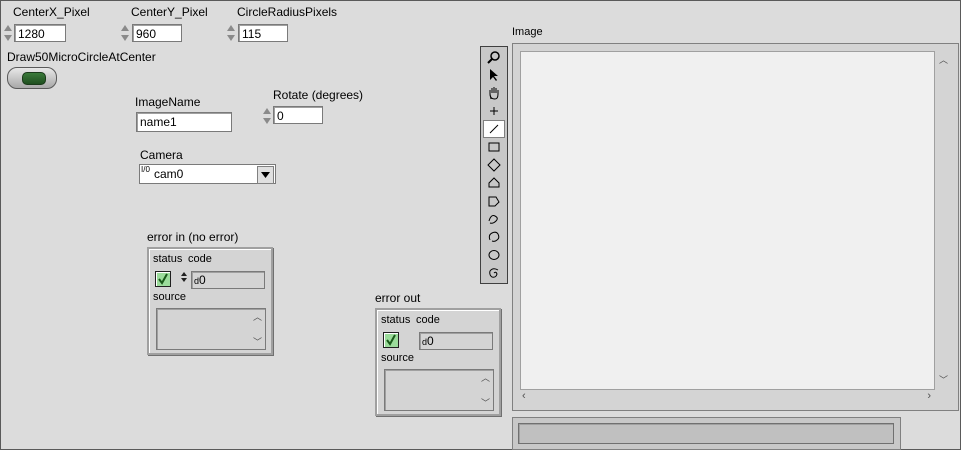 The width and height of the screenshot is (961, 450). What do you see at coordinates (494, 219) in the screenshot?
I see `freehand-line-icon` at bounding box center [494, 219].